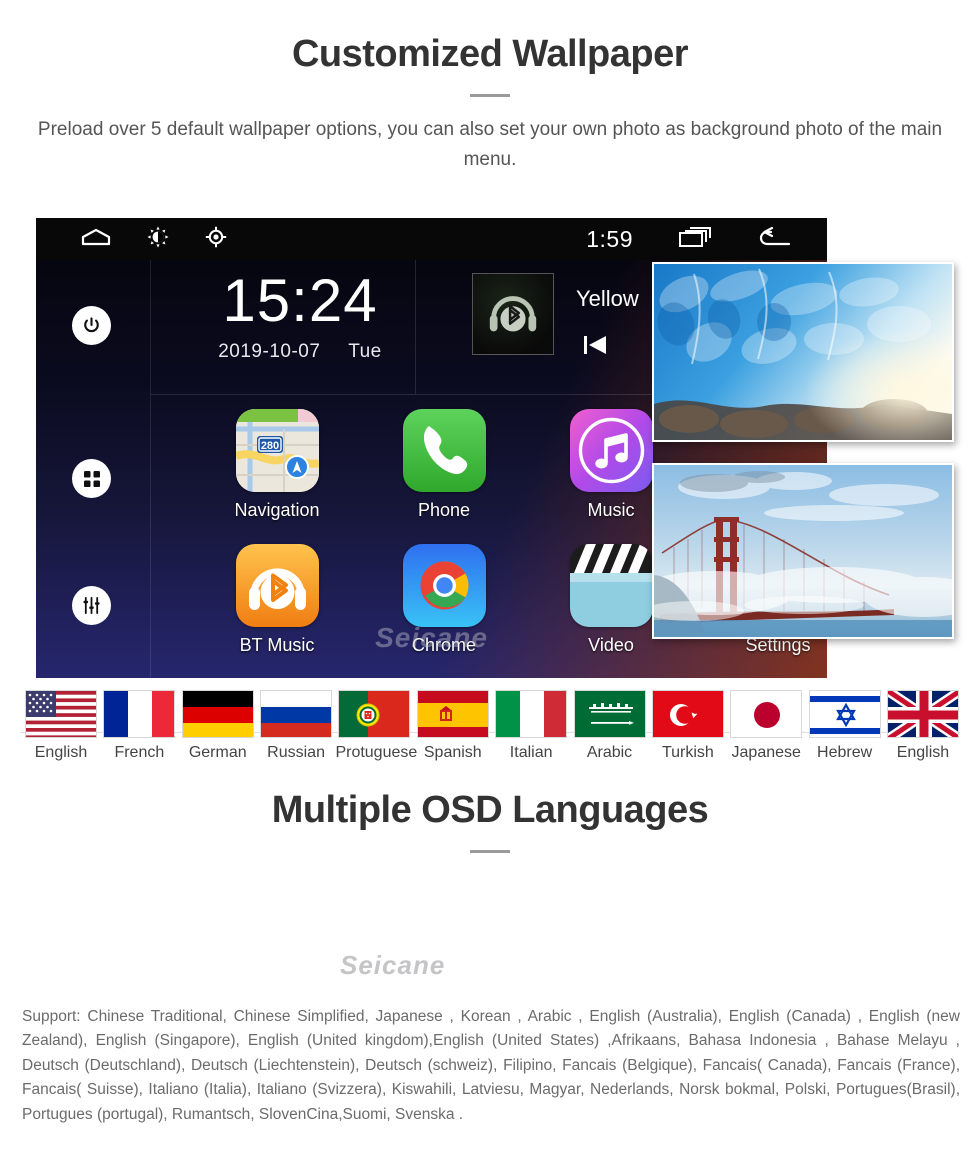 The height and width of the screenshot is (1162, 980). What do you see at coordinates (687, 714) in the screenshot?
I see `flag-tr-icon` at bounding box center [687, 714].